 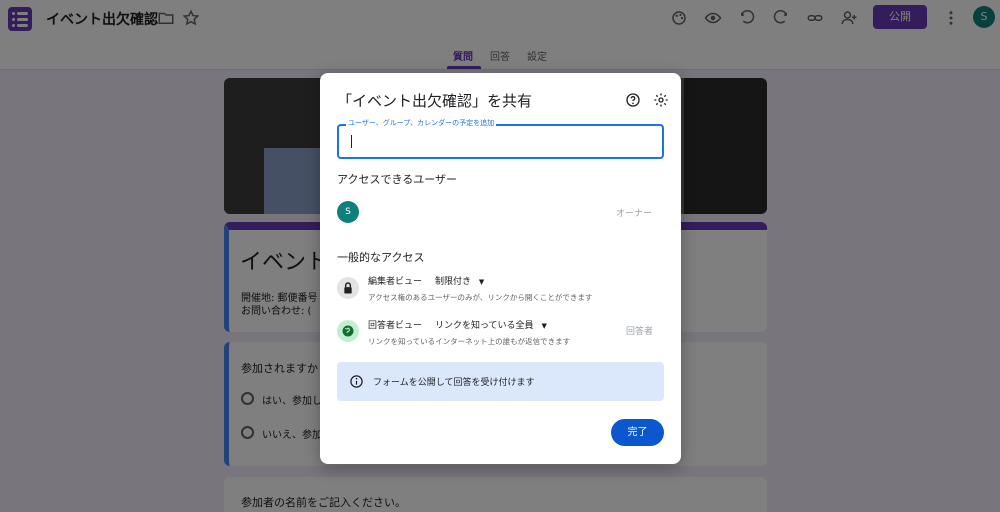 What do you see at coordinates (435, 101) in the screenshot?
I see `dialog-title: 「イベント出欠確認」を共有` at bounding box center [435, 101].